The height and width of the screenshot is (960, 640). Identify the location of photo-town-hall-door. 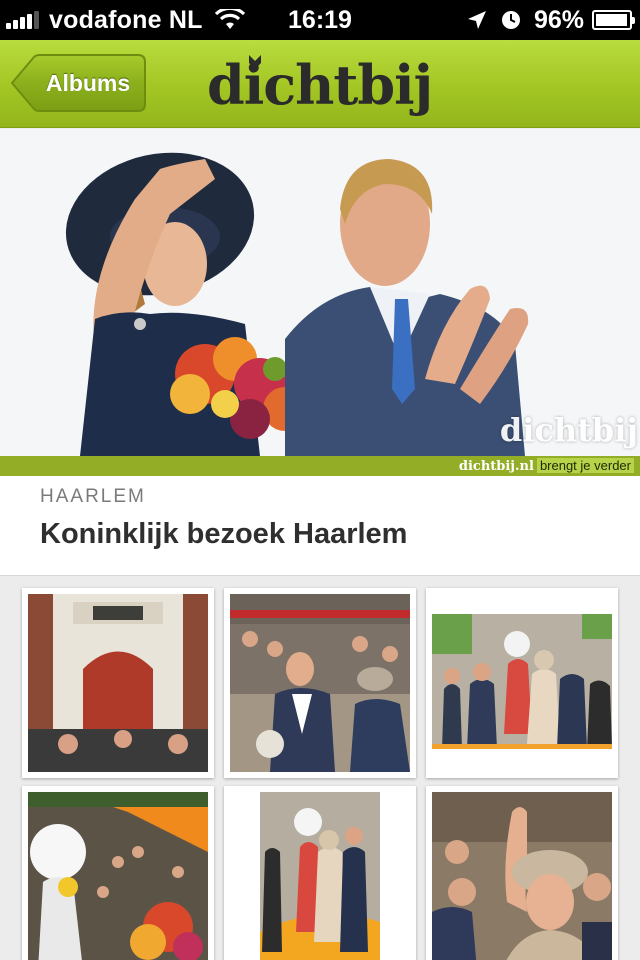
(118, 683).